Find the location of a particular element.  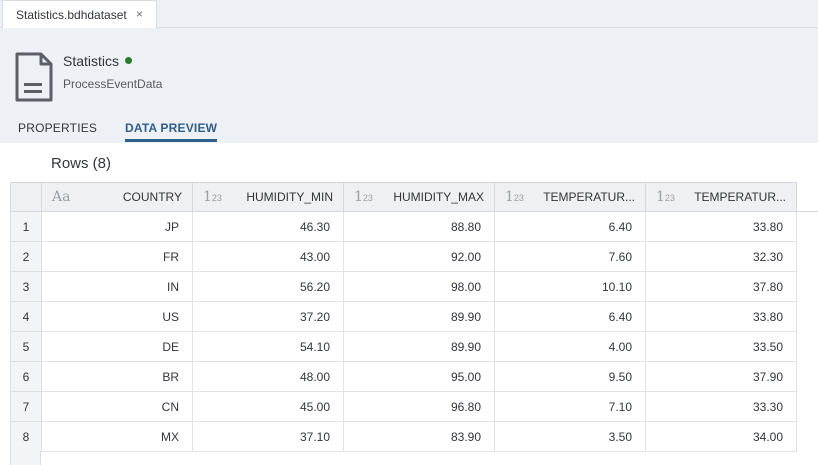

row-index: 4 is located at coordinates (26, 316).